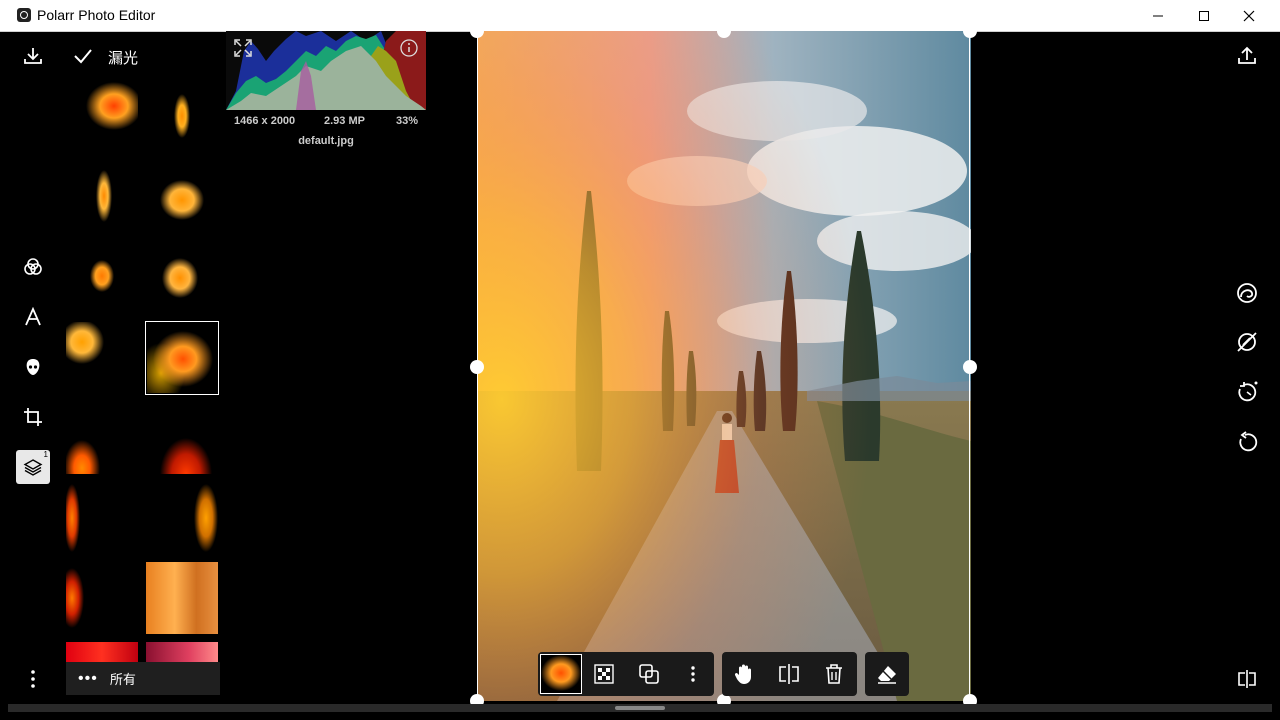 The image size is (1280, 720). I want to click on eraser-button, so click(887, 674).